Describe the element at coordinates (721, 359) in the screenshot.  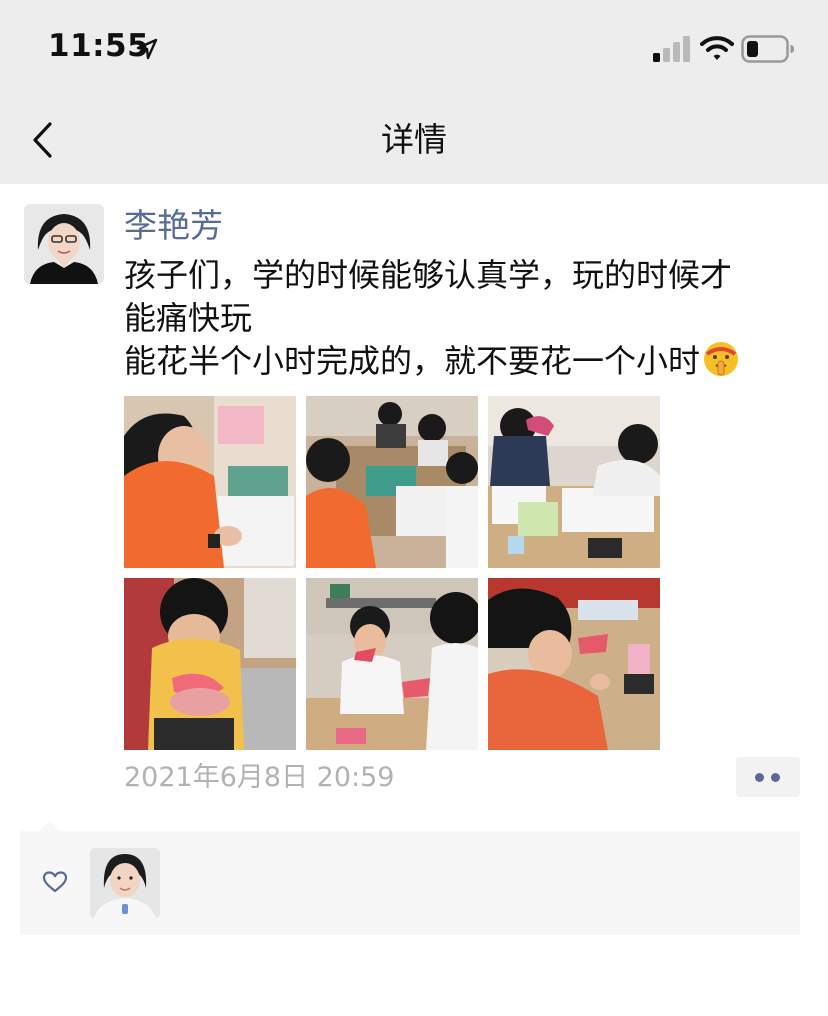
I see `shushing-face-emoji-icon` at that location.